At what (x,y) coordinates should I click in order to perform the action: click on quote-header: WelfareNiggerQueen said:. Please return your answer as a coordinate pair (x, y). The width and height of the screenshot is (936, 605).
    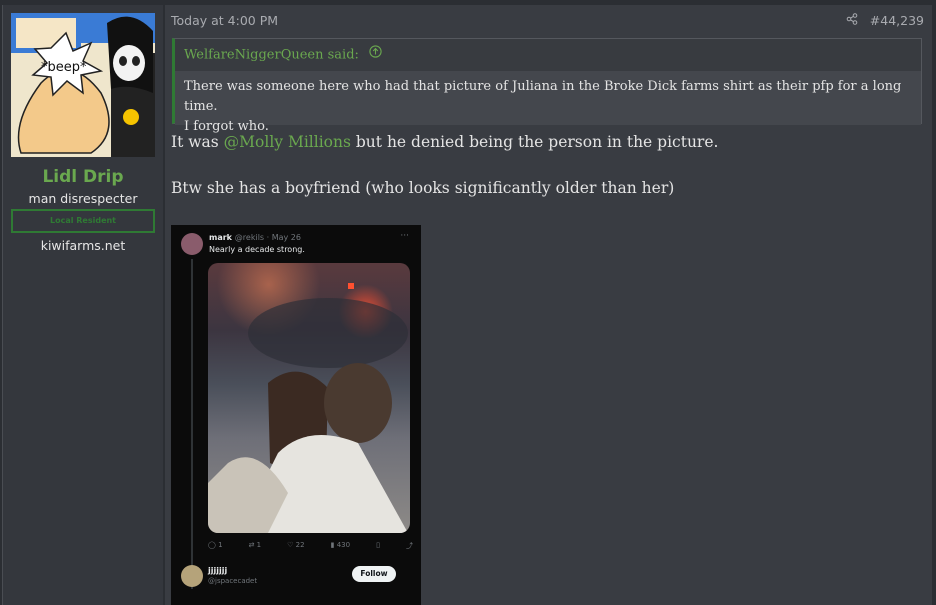
    Looking at the image, I should click on (548, 55).